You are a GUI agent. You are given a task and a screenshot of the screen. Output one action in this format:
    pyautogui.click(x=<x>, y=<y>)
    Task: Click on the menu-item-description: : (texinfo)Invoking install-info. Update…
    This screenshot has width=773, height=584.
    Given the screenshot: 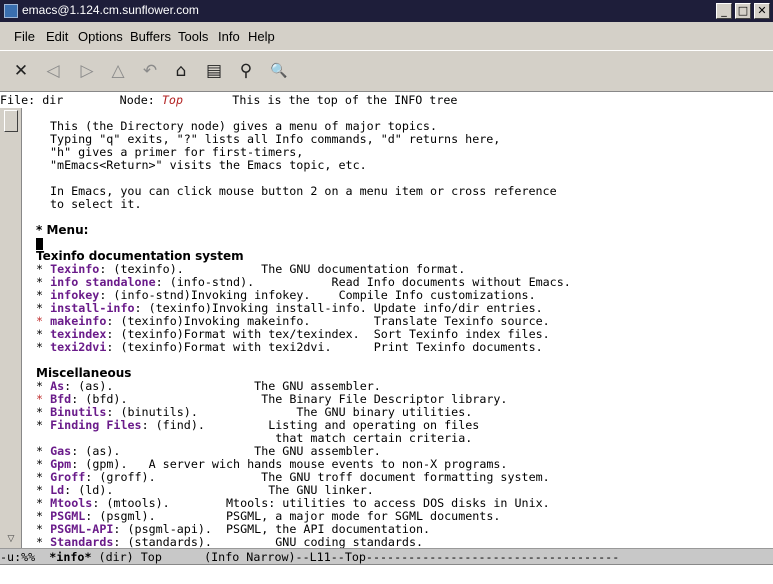 What is the action you would take?
    pyautogui.click(x=338, y=308)
    